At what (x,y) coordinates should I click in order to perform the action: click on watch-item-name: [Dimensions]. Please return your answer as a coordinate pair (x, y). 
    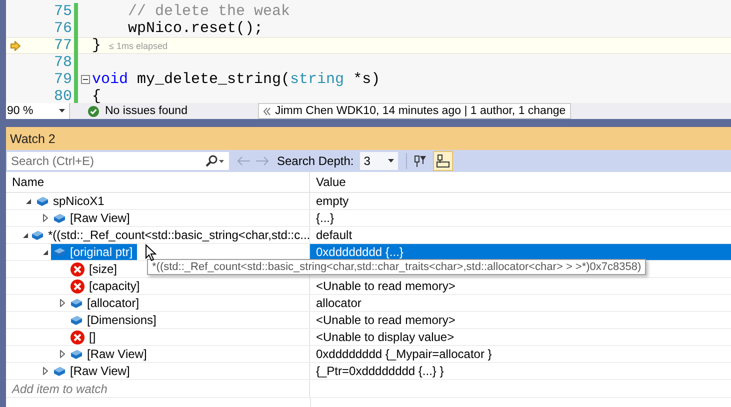
    Looking at the image, I should click on (114, 320).